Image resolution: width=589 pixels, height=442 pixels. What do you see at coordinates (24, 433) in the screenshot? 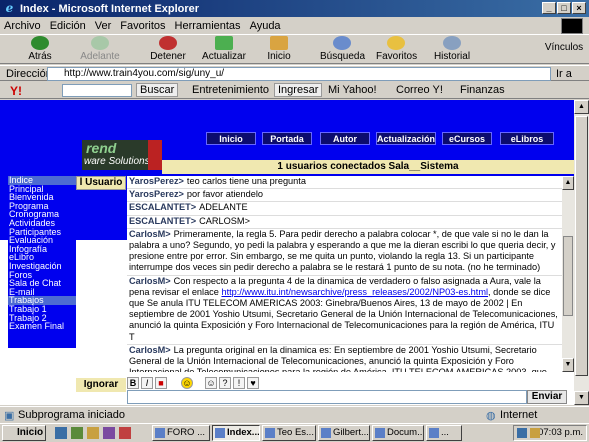
I see `start-button: Inicio` at bounding box center [24, 433].